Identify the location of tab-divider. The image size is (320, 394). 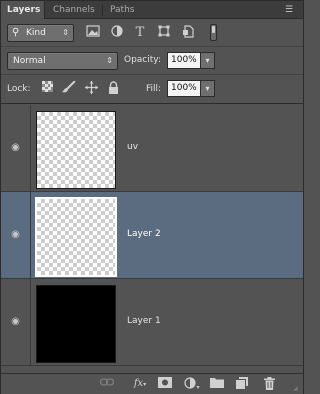
(102, 10).